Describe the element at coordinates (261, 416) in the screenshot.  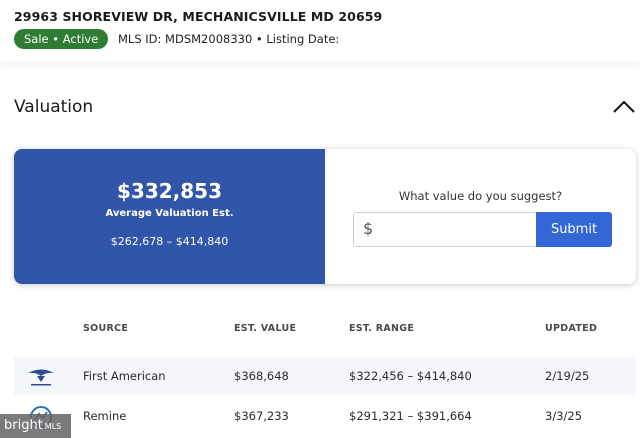
I see `estimated-value: $367,233` at that location.